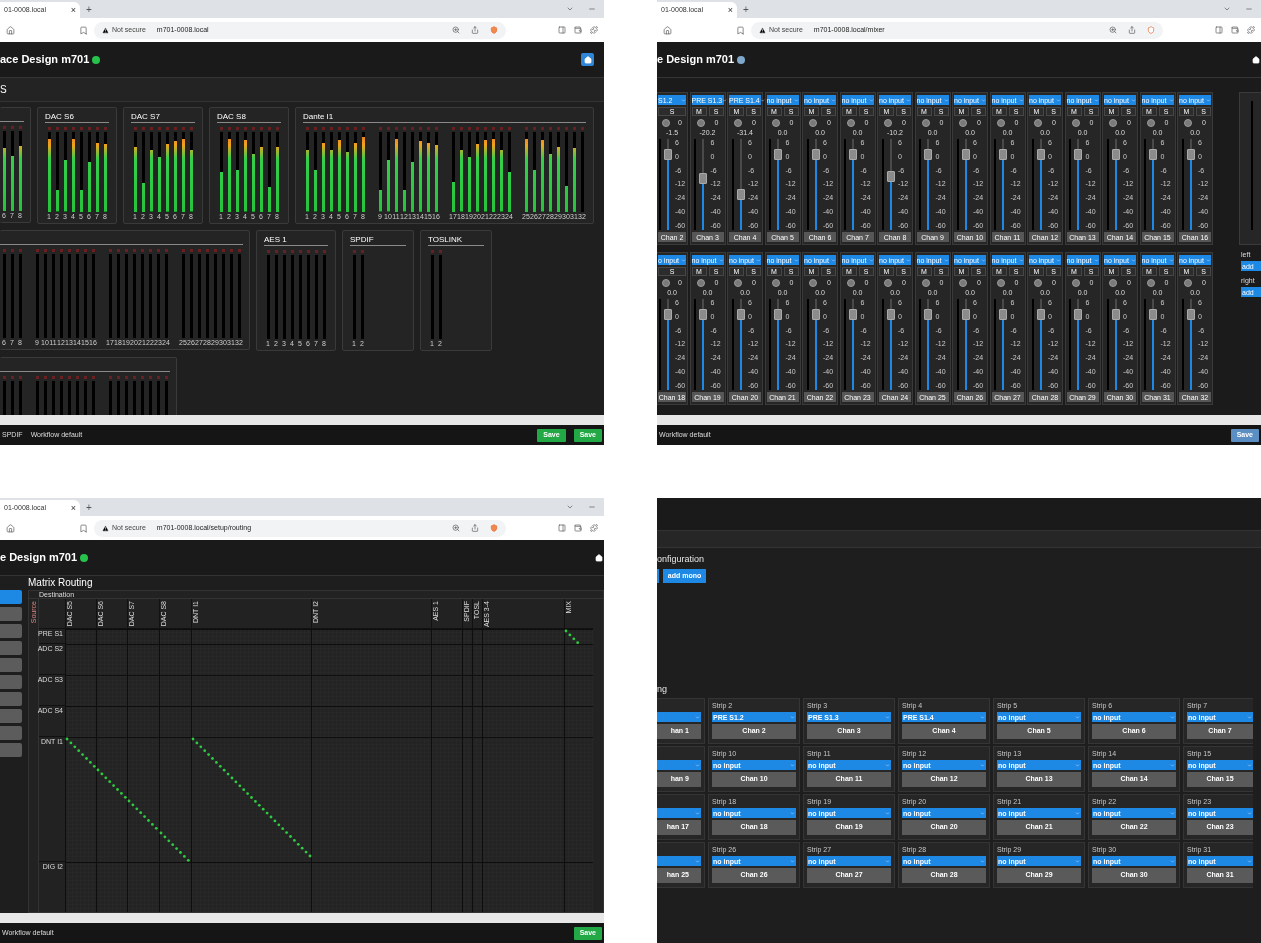 This screenshot has height=943, width=1261. What do you see at coordinates (1251, 30) in the screenshot?
I see `puzzle-icon` at bounding box center [1251, 30].